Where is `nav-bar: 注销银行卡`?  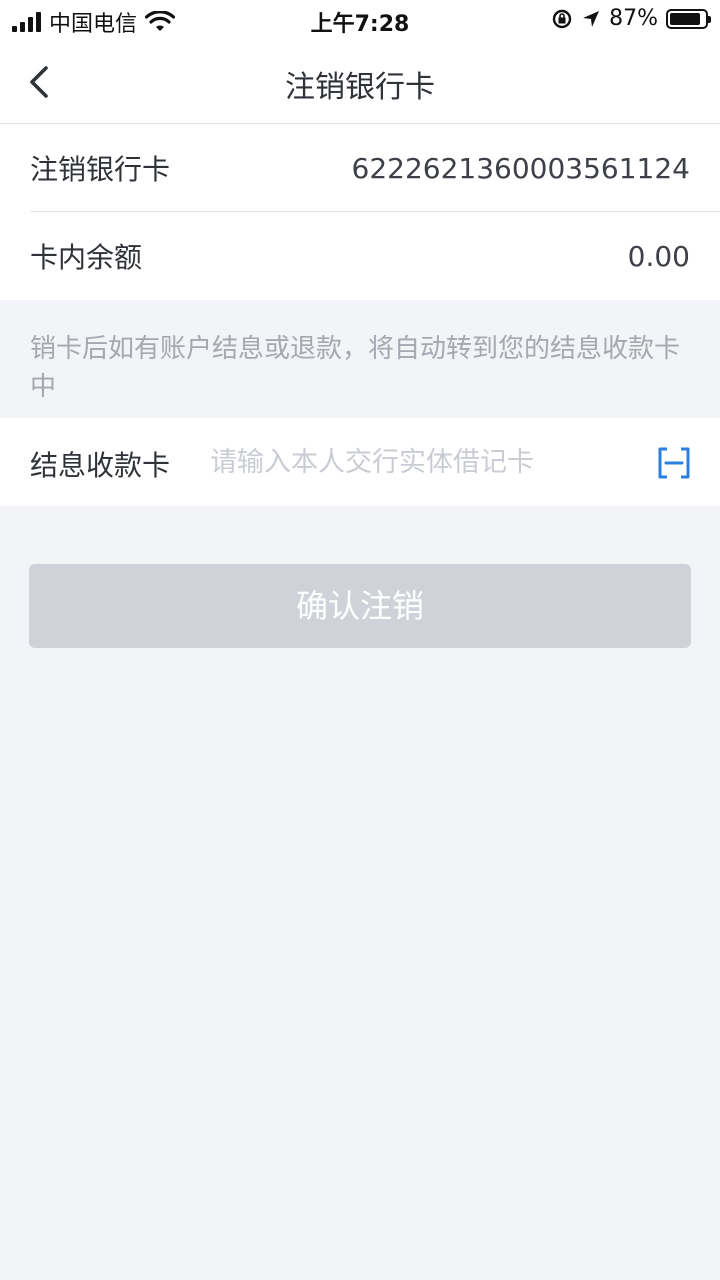 nav-bar: 注销银行卡 is located at coordinates (360, 82).